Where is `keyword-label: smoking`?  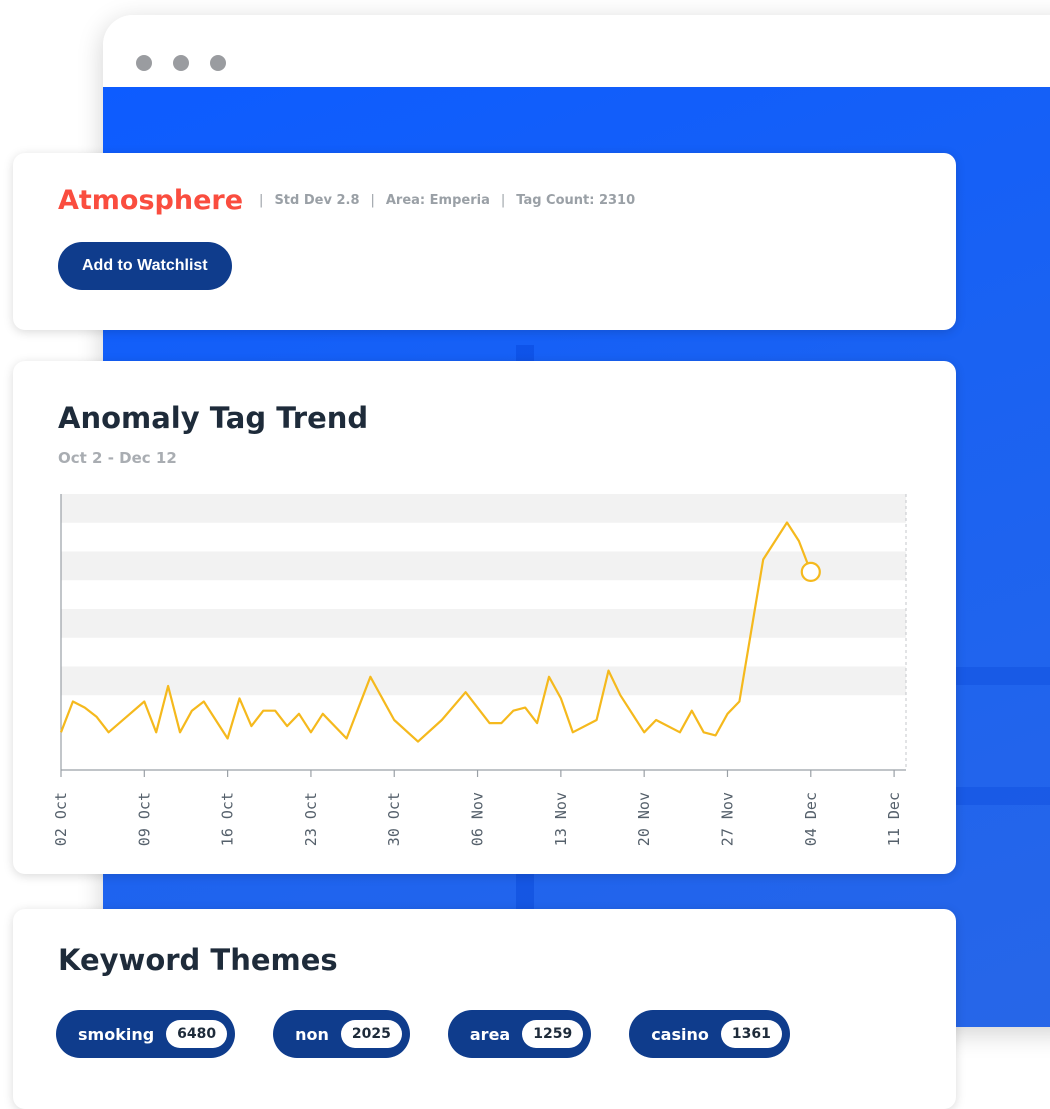 keyword-label: smoking is located at coordinates (116, 1034).